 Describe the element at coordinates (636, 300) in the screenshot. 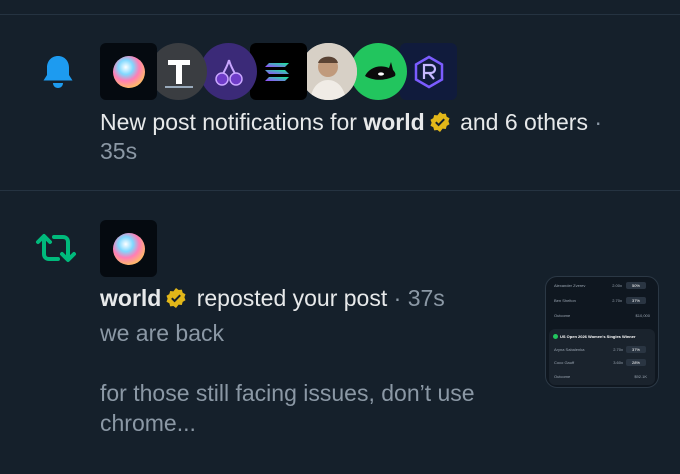

I see `thumb-row2-pct: 37%` at that location.